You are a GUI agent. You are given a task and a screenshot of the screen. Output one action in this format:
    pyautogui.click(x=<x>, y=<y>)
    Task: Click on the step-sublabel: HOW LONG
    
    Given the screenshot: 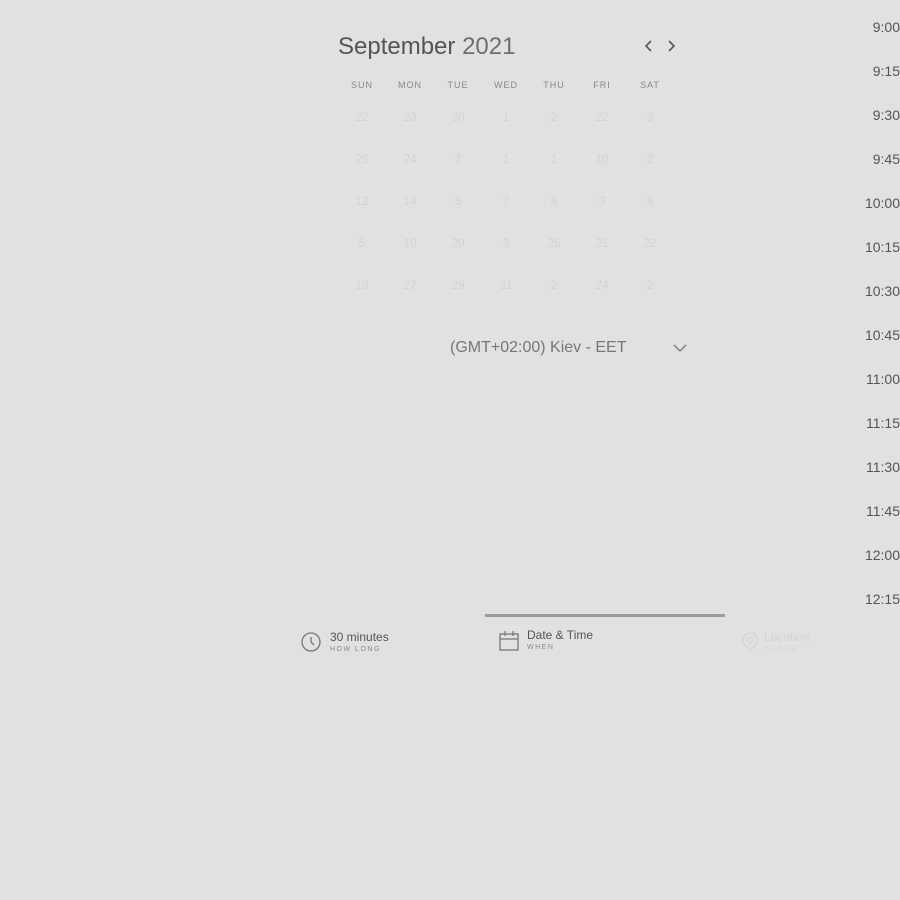 What is the action you would take?
    pyautogui.click(x=355, y=649)
    